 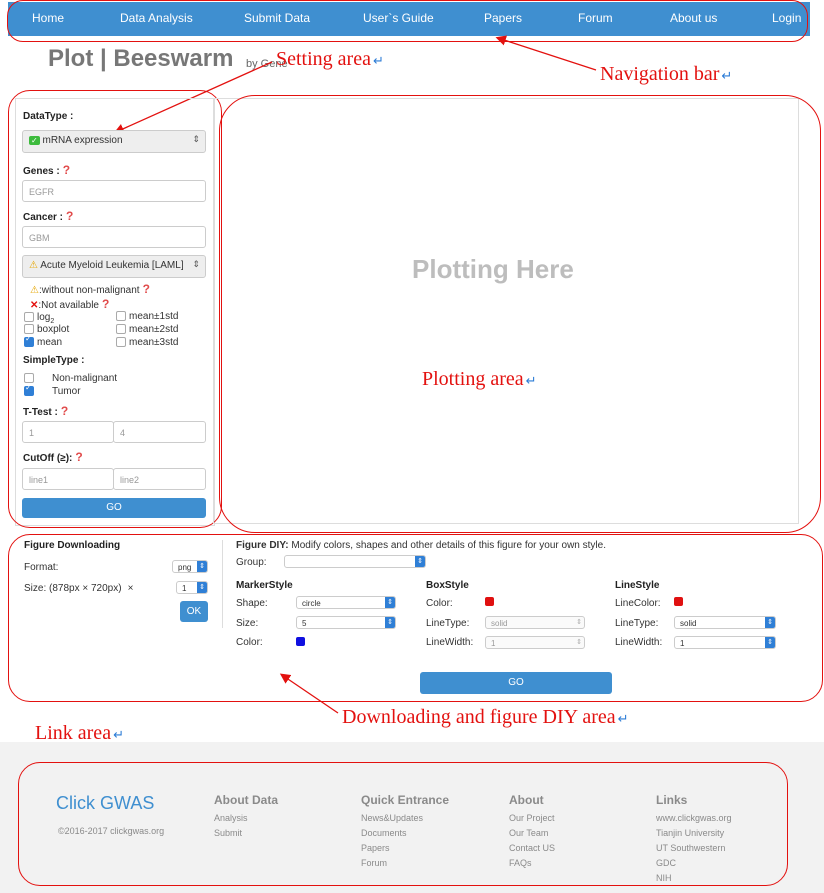 What do you see at coordinates (114, 237) in the screenshot?
I see `cancer-input: GBM` at bounding box center [114, 237].